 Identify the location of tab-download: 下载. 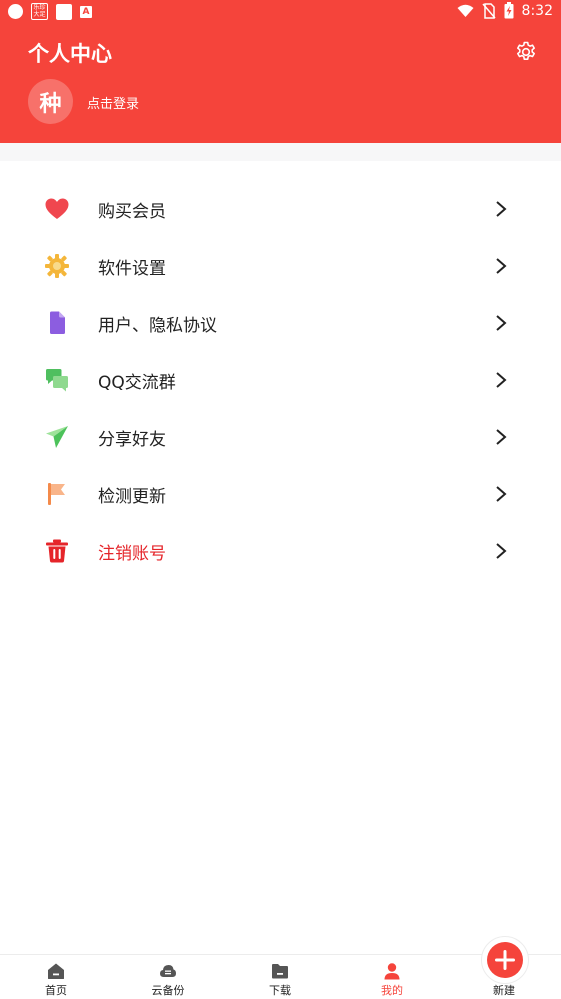
(280, 977).